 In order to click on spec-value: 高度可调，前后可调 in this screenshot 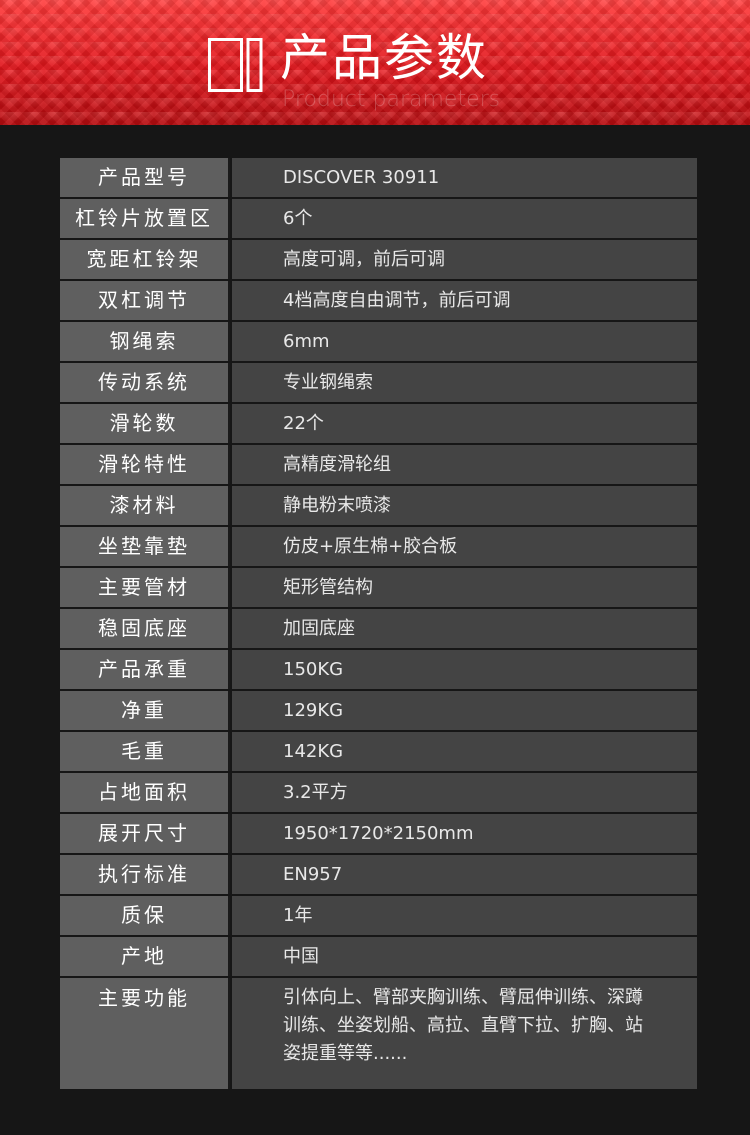, I will do `click(464, 259)`.